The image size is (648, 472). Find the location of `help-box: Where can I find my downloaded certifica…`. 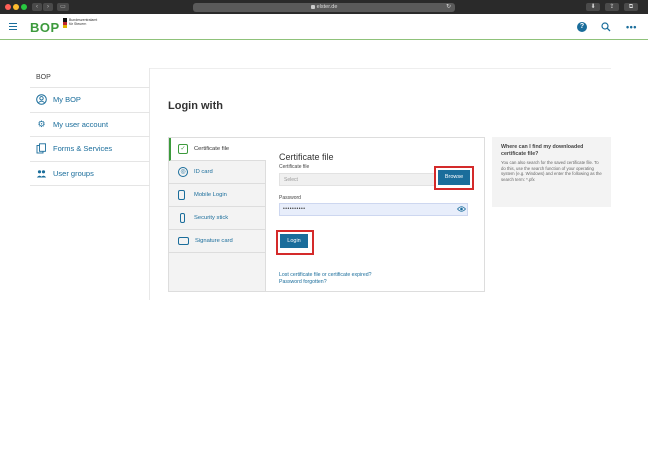

help-box: Where can I find my downloaded certifica… is located at coordinates (551, 172).